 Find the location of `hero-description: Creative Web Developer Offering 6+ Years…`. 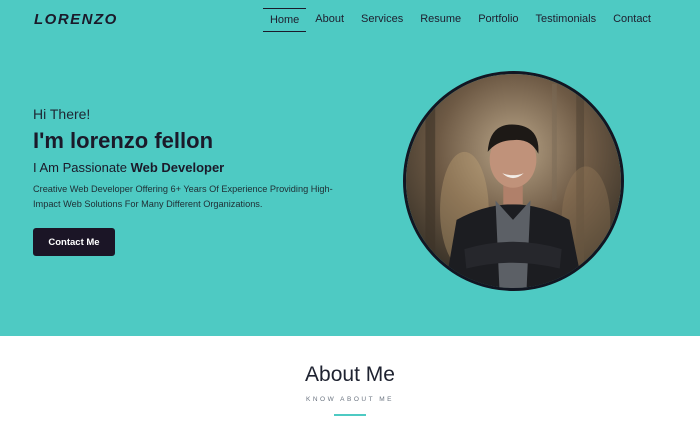

hero-description: Creative Web Developer Offering 6+ Years… is located at coordinates (183, 196).